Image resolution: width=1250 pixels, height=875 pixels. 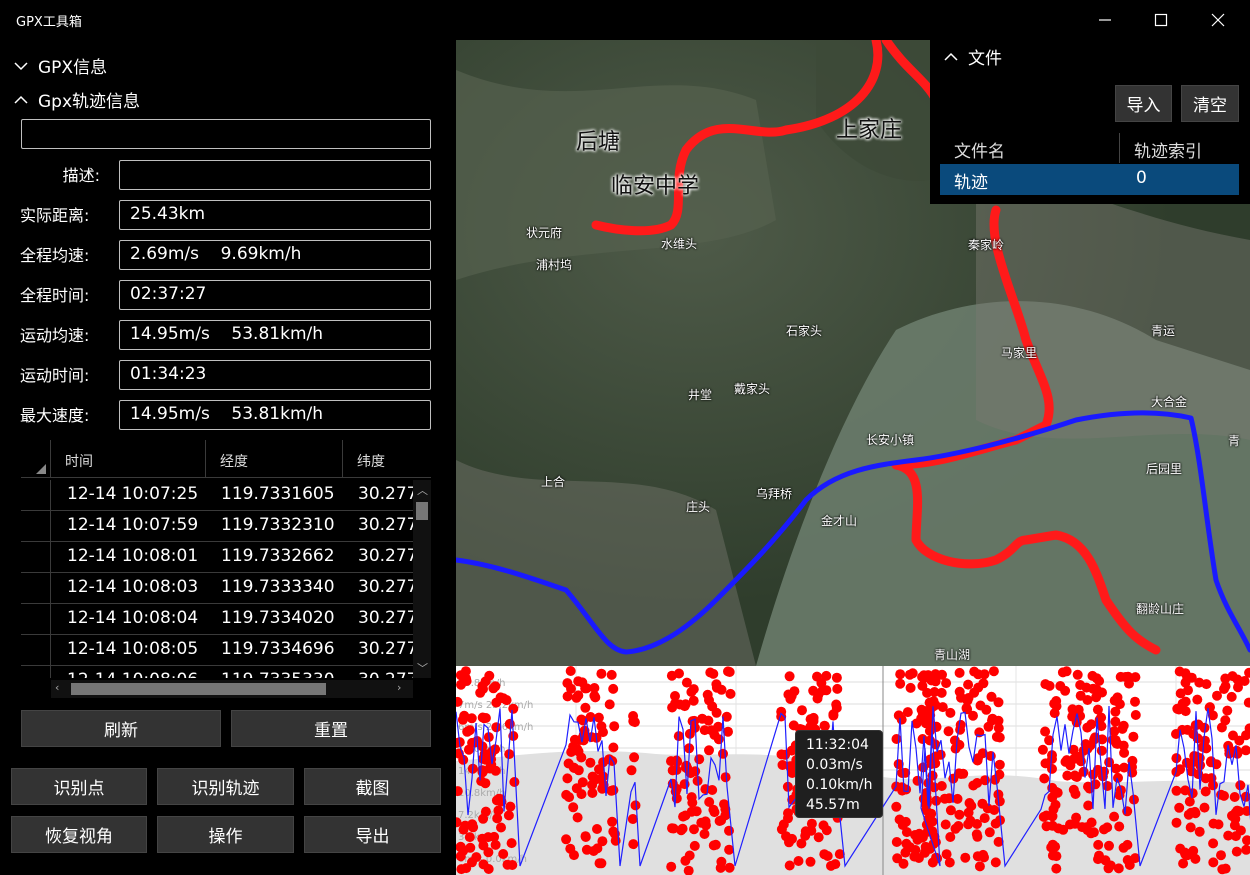 What do you see at coordinates (217, 526) in the screenshot?
I see `table-row: 12-14 10:07:59 119.7332310 30.277` at bounding box center [217, 526].